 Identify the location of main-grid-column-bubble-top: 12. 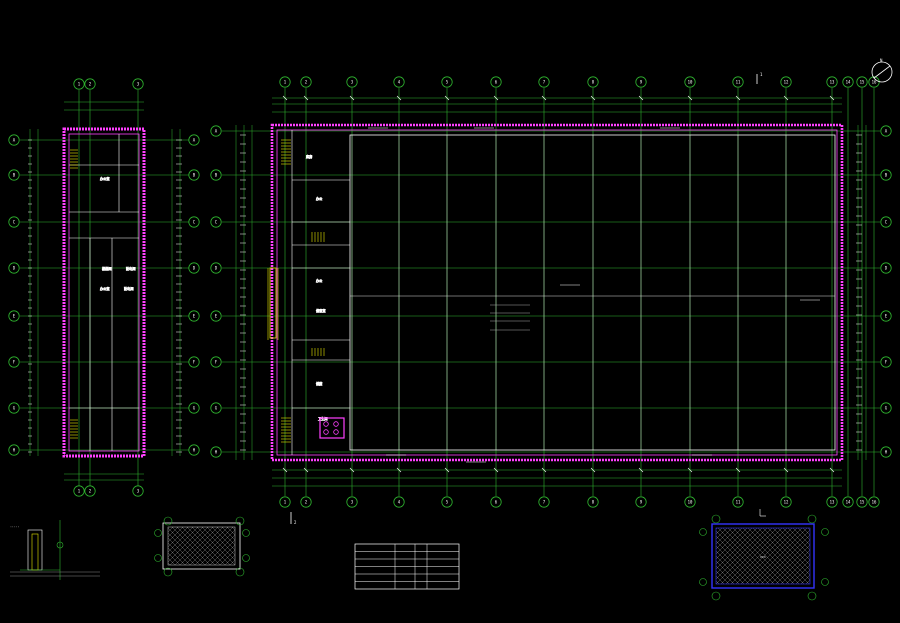
(786, 82).